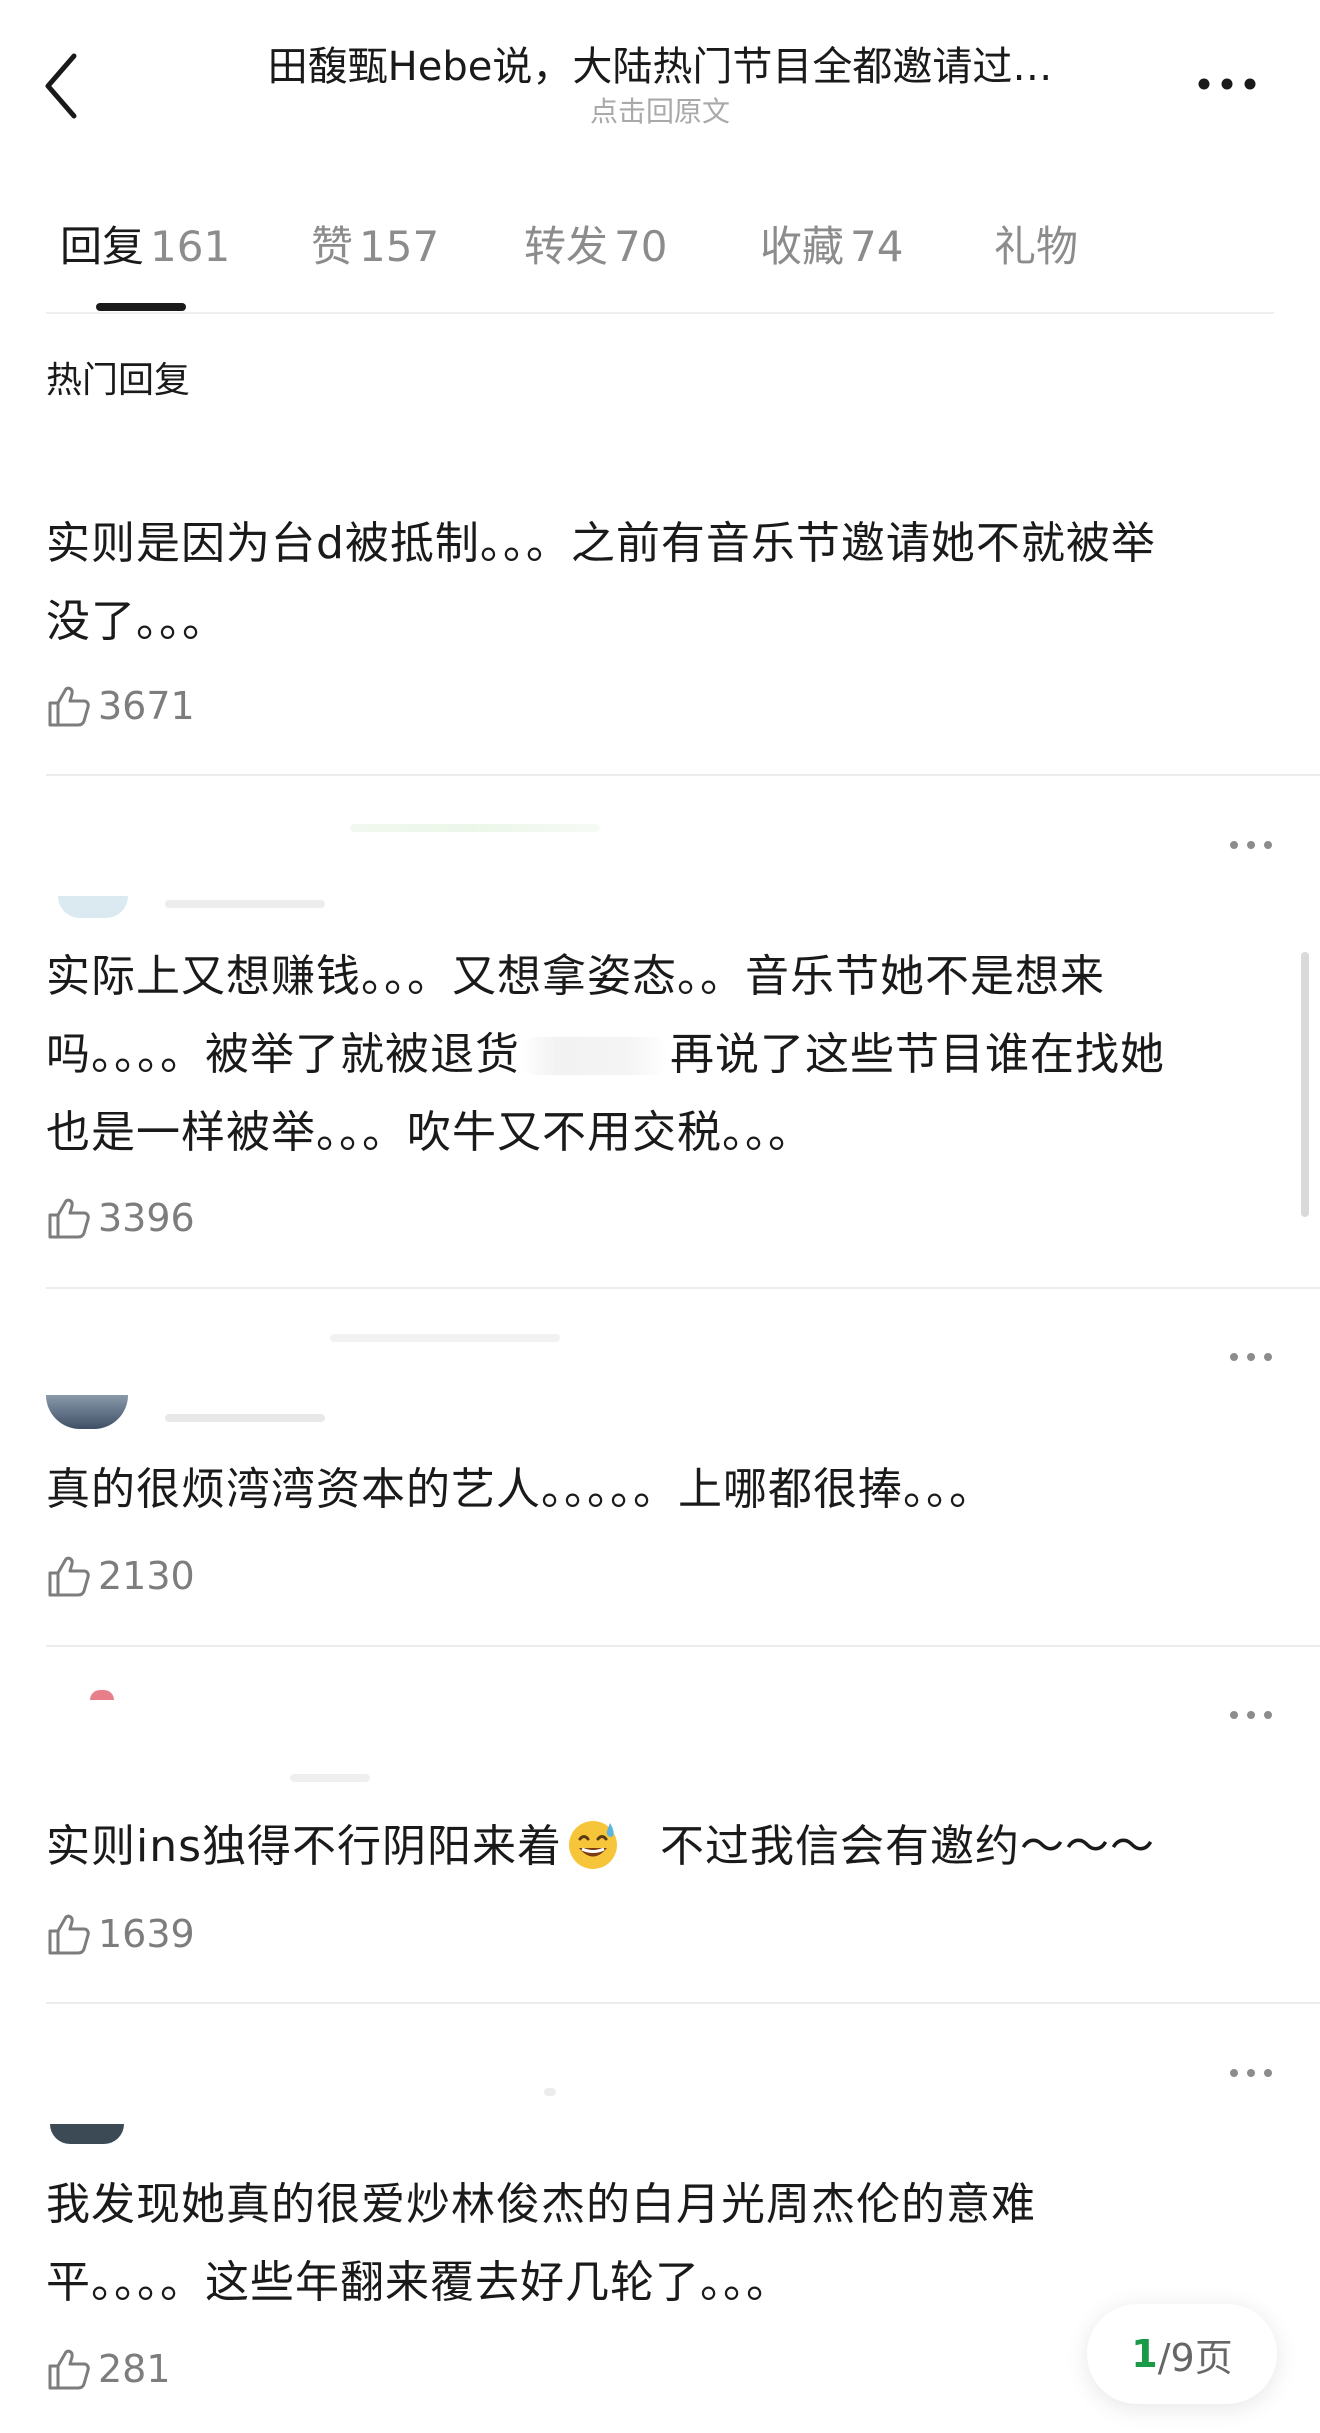 This screenshot has width=1320, height=2433. Describe the element at coordinates (595, 247) in the screenshot. I see `tab-reposts: 转发 70` at that location.